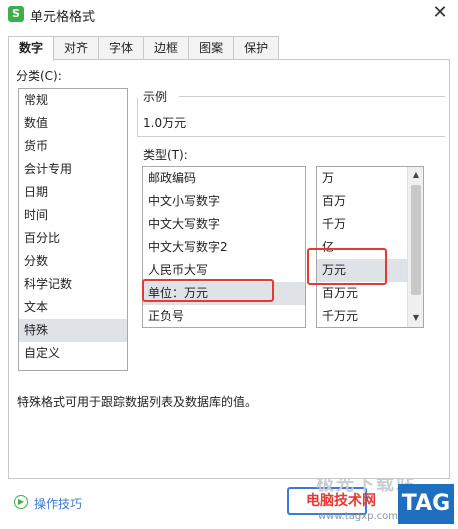 The height and width of the screenshot is (529, 458). Describe the element at coordinates (121, 48) in the screenshot. I see `tab-font: 字体` at that location.